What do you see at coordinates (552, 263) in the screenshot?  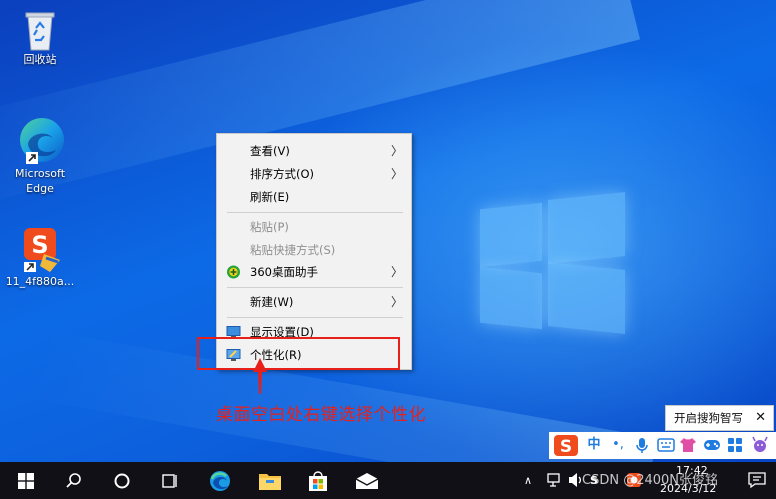 I see `windows-logo-wallpaper` at bounding box center [552, 263].